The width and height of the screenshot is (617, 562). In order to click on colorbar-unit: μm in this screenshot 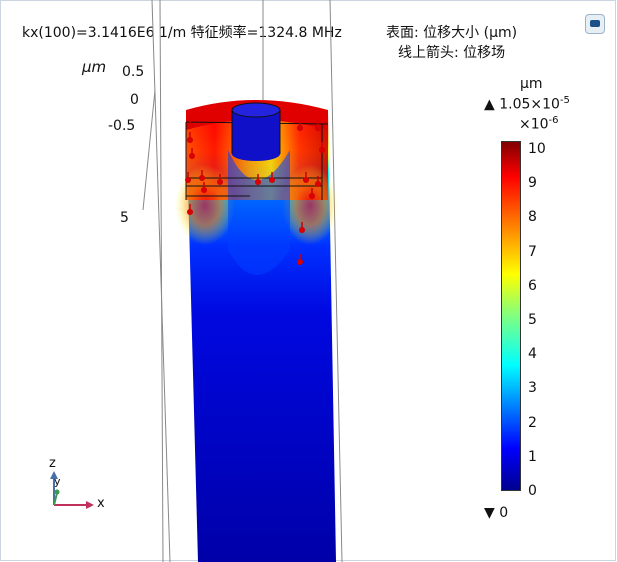, I will do `click(531, 84)`.